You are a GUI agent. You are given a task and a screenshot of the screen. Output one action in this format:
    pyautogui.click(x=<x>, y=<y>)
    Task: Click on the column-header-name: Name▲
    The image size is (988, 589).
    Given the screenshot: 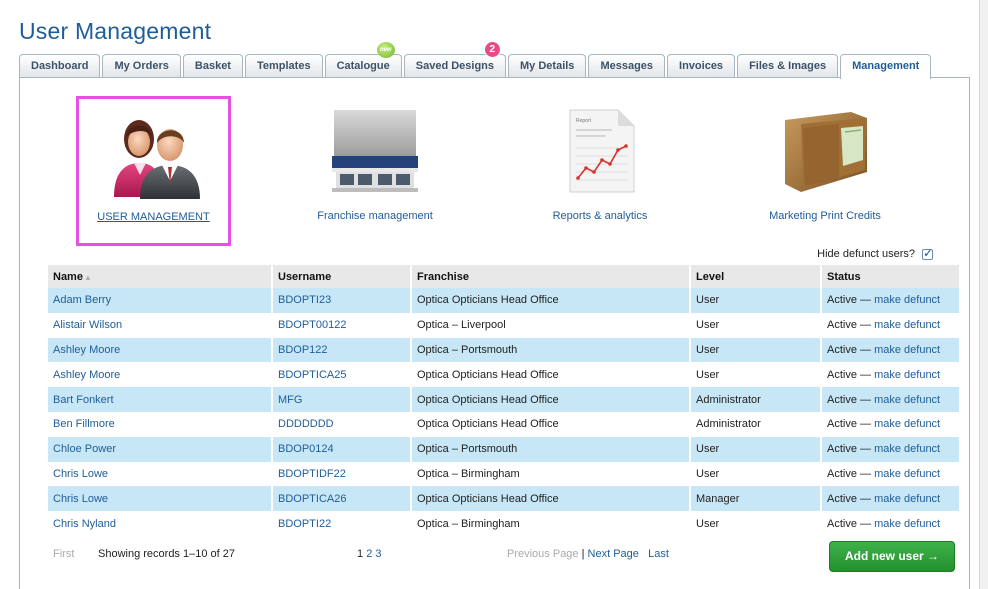 What is the action you would take?
    pyautogui.click(x=160, y=276)
    